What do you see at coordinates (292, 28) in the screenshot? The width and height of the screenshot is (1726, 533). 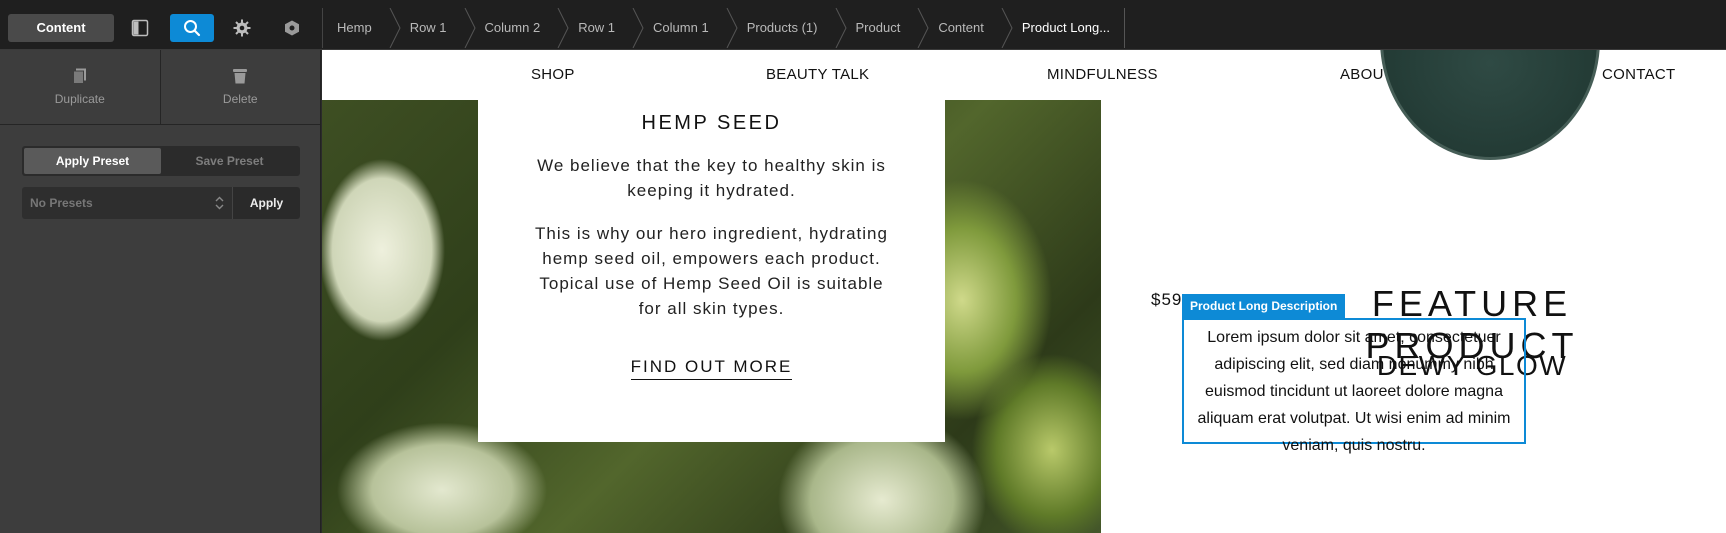 I see `cube-icon` at bounding box center [292, 28].